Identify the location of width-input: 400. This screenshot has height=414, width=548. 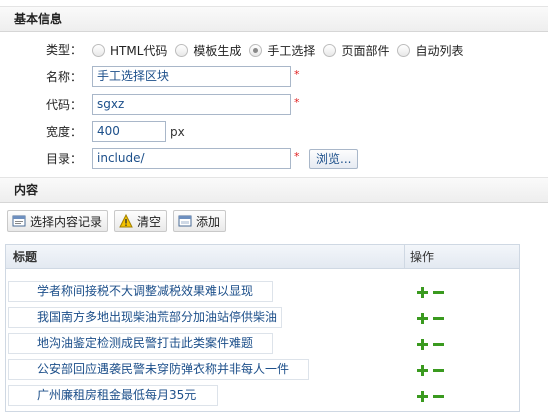
(129, 131).